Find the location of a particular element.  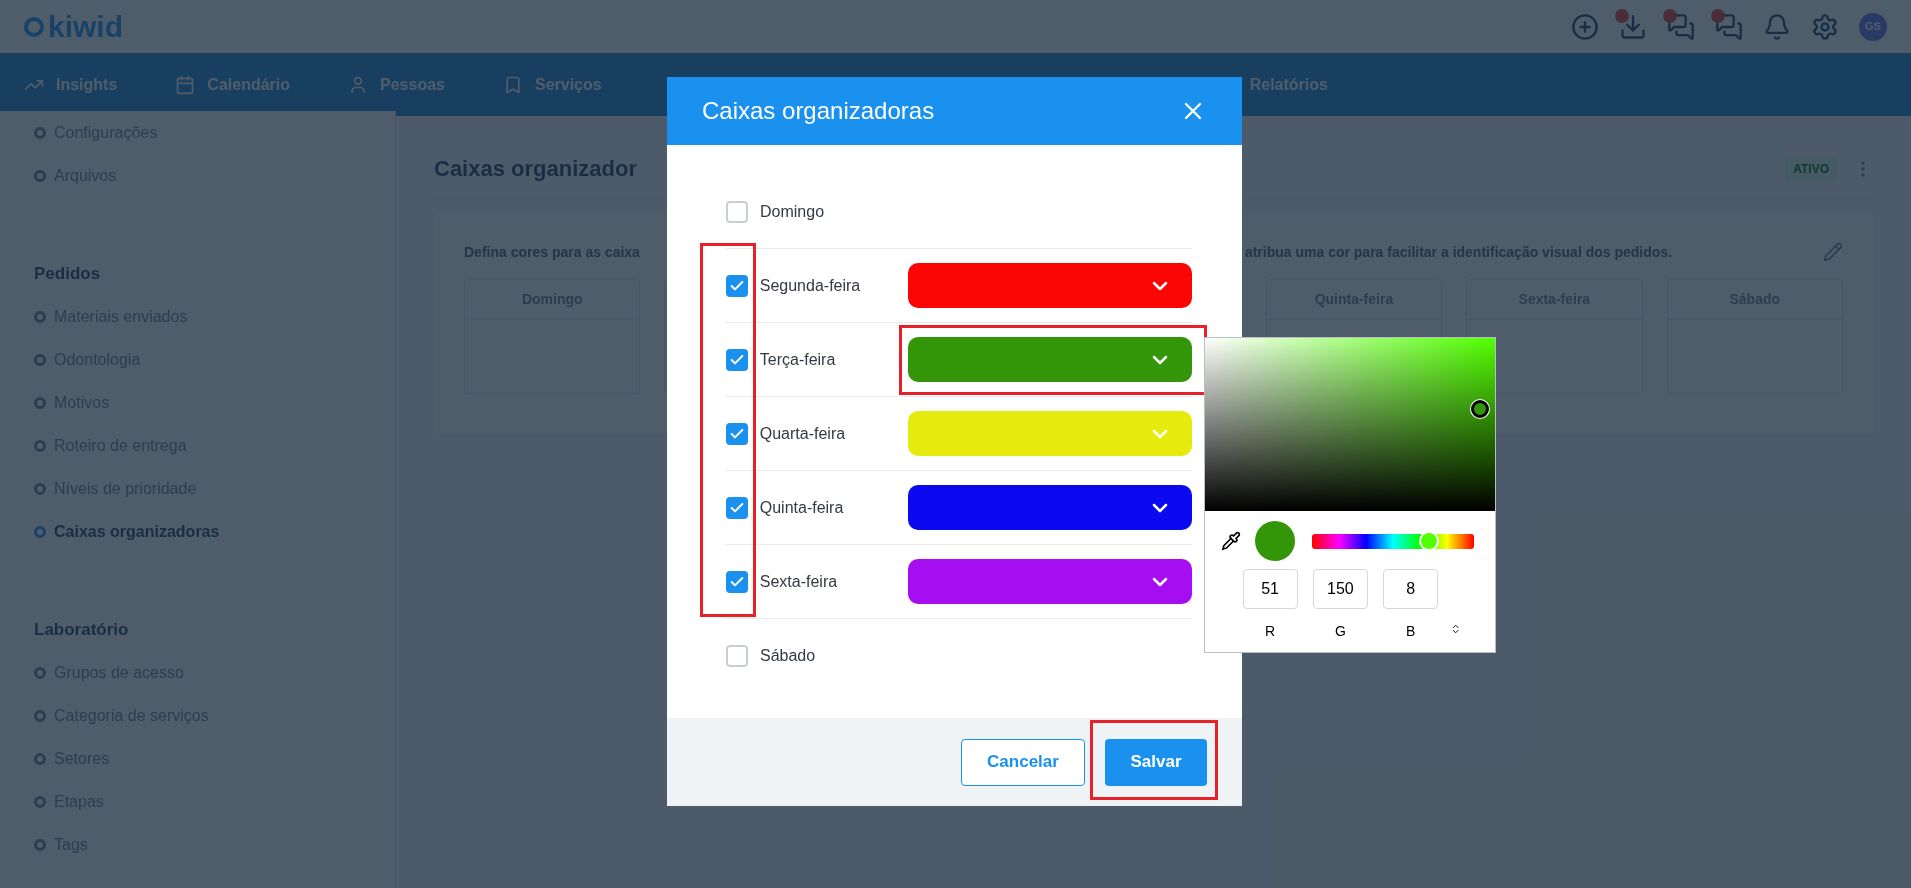

day-label: Quarta-feira is located at coordinates (803, 433).